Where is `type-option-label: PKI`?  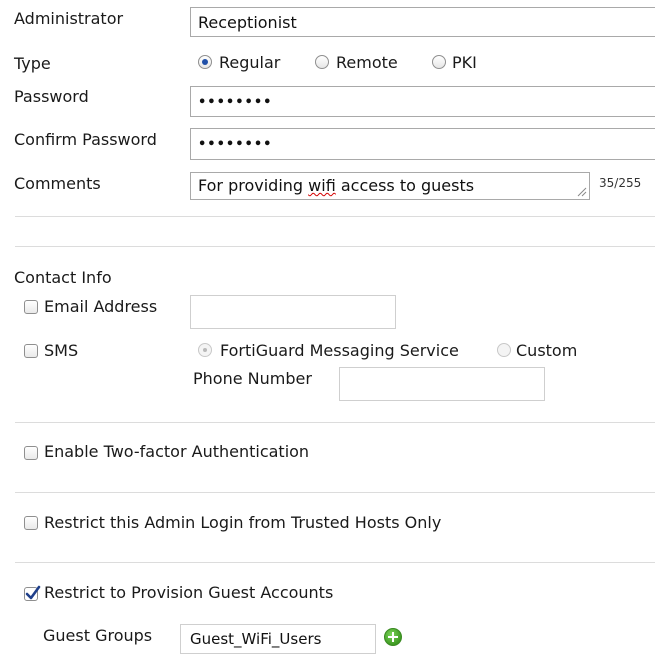 type-option-label: PKI is located at coordinates (464, 62).